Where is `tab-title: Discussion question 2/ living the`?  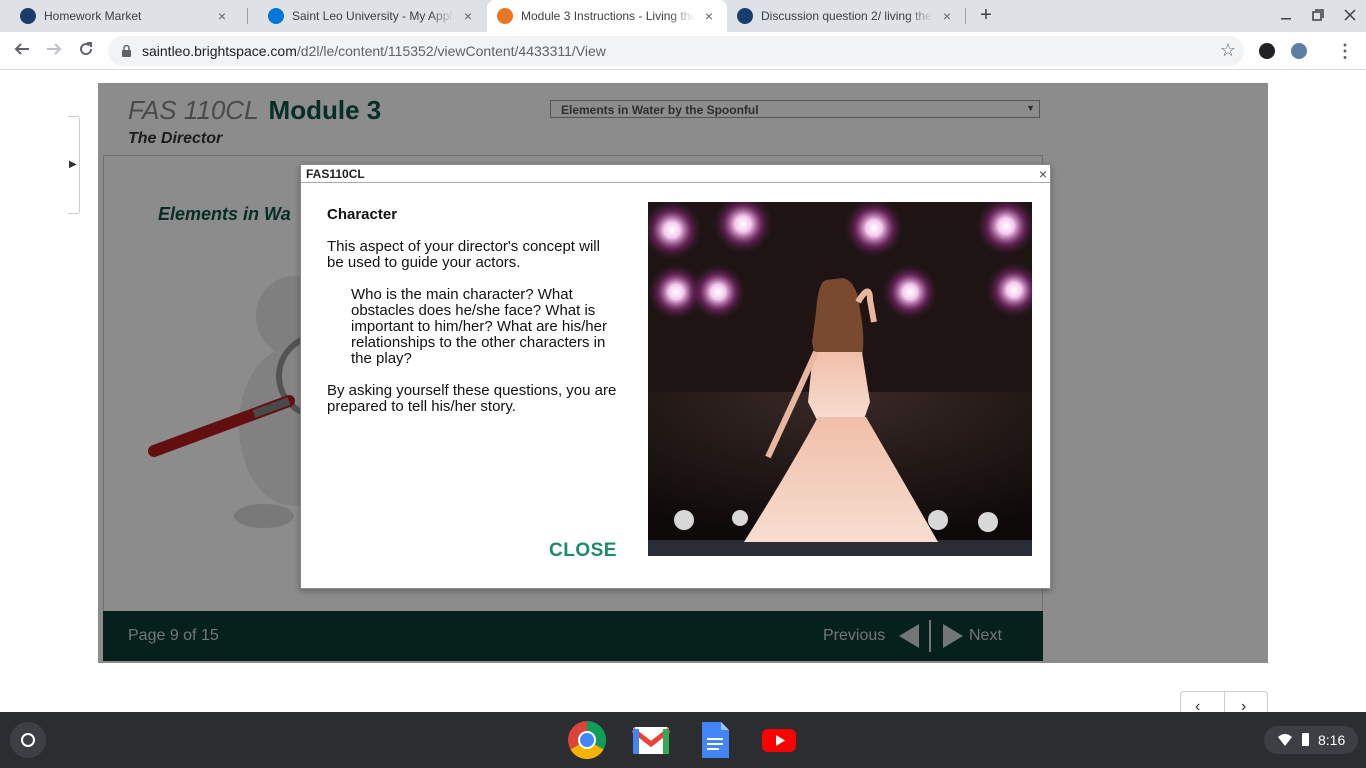
tab-title: Discussion question 2/ living the is located at coordinates (846, 16).